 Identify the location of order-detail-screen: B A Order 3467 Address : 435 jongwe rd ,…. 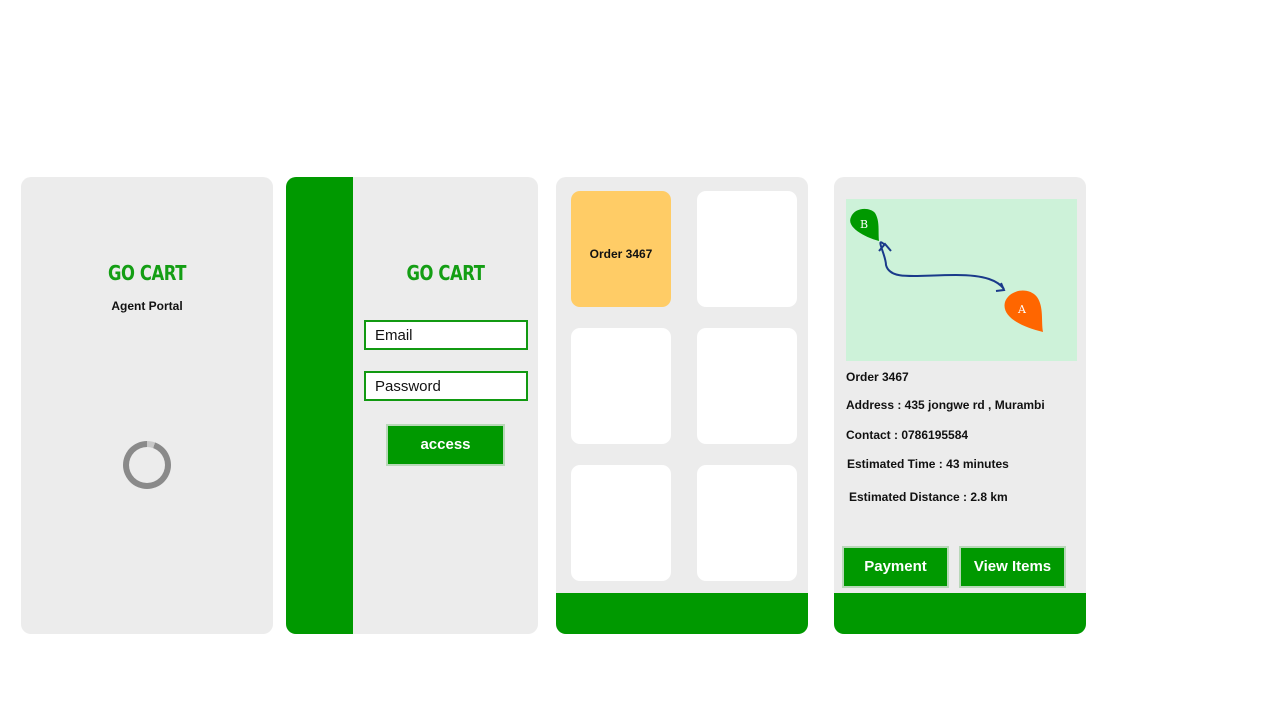
(960, 405).